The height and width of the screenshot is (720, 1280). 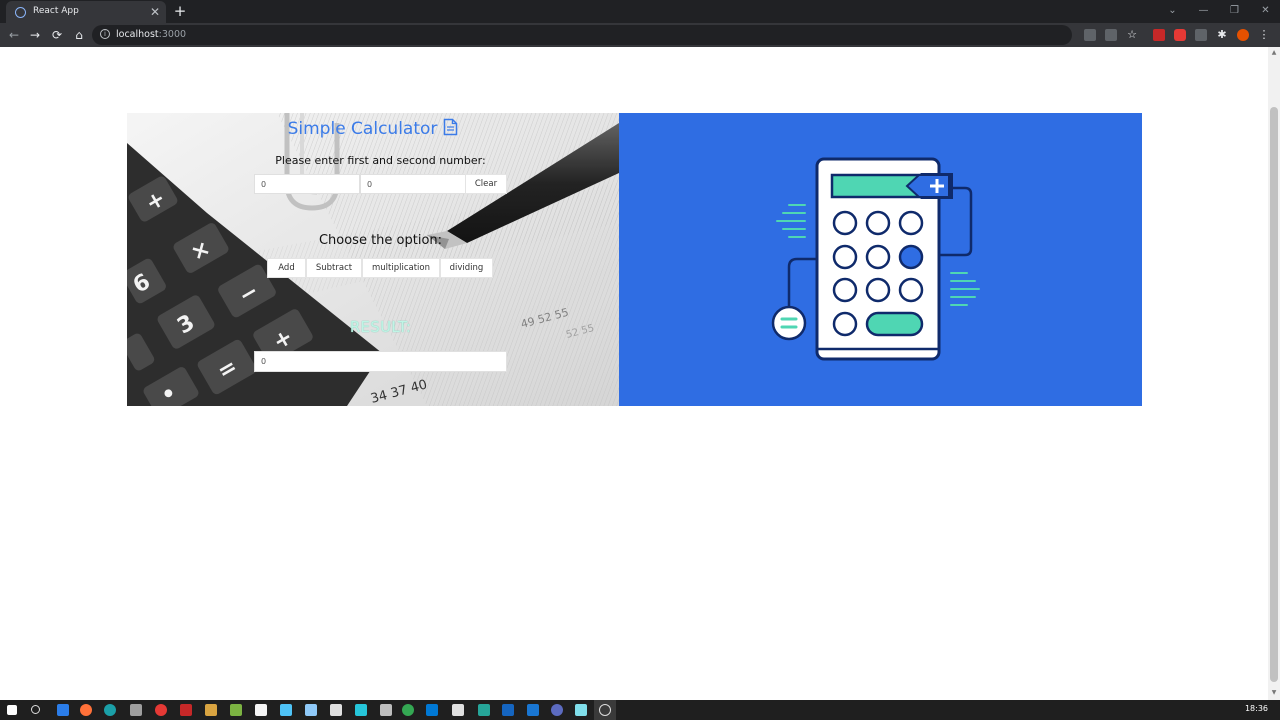 What do you see at coordinates (151, 34) in the screenshot?
I see `address-url: localhost:3000` at bounding box center [151, 34].